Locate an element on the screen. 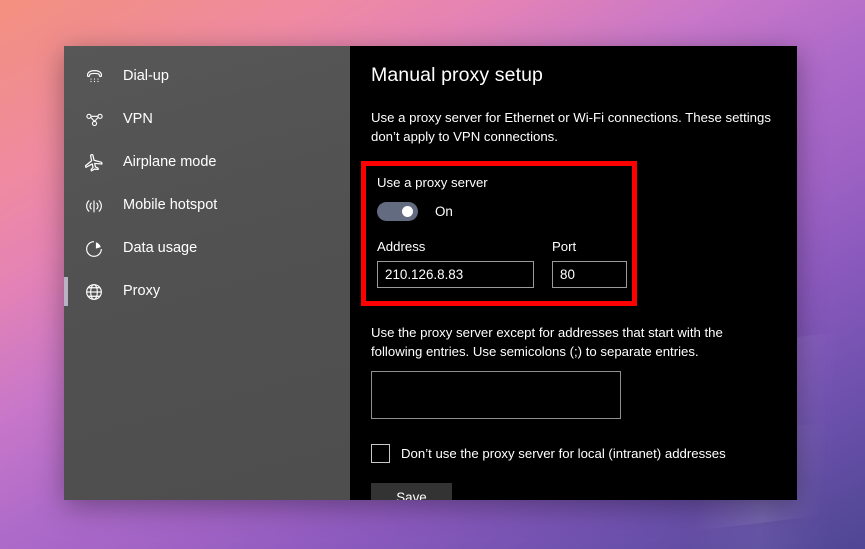 Image resolution: width=865 pixels, height=549 pixels. address-port-row: Address Port is located at coordinates (502, 263).